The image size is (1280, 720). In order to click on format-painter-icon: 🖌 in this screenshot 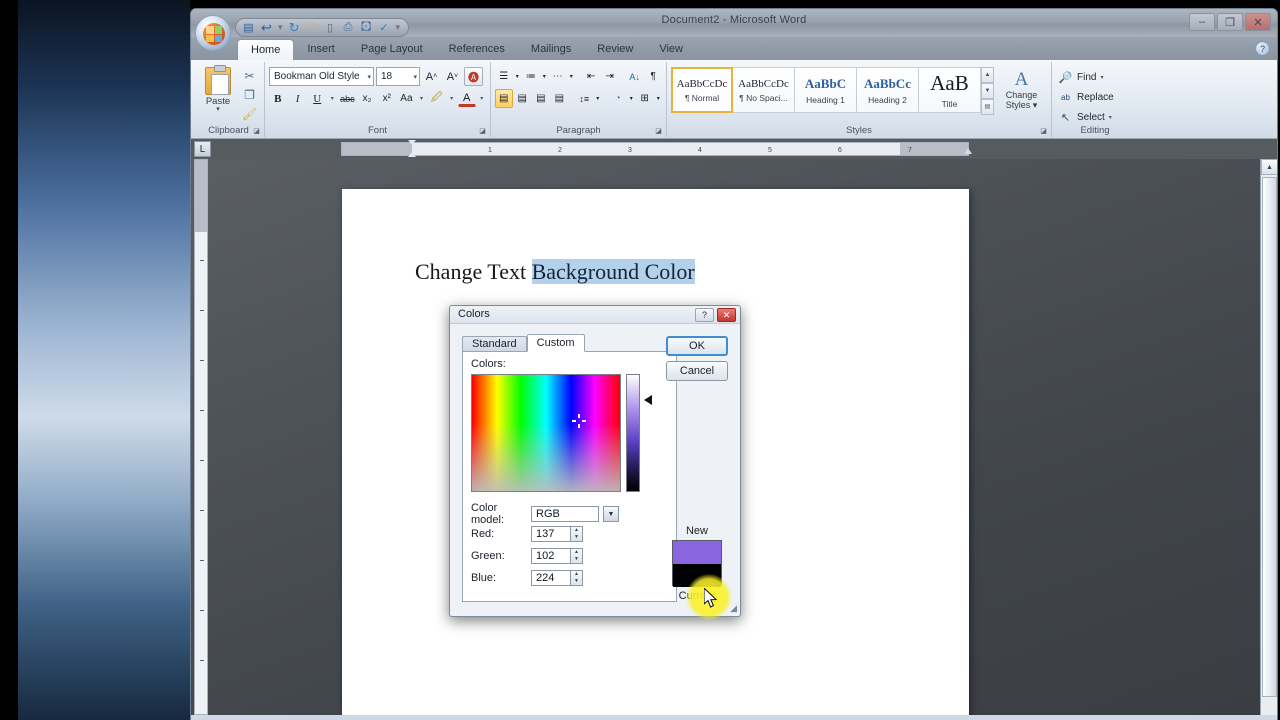, I will do `click(249, 114)`.